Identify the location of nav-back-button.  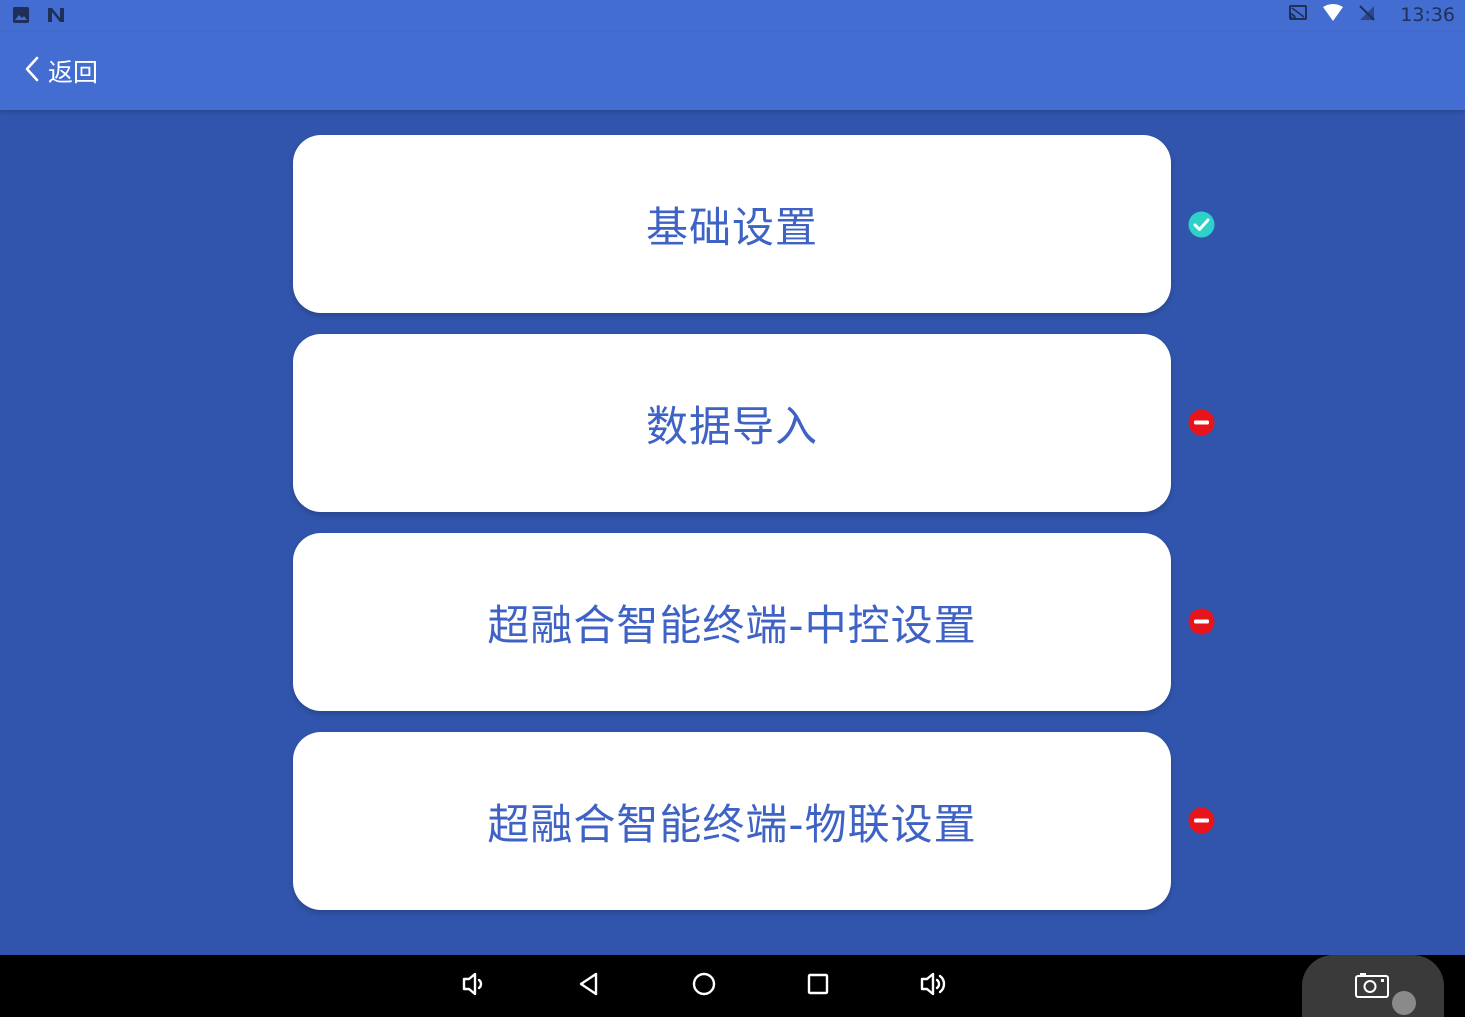
(589, 986).